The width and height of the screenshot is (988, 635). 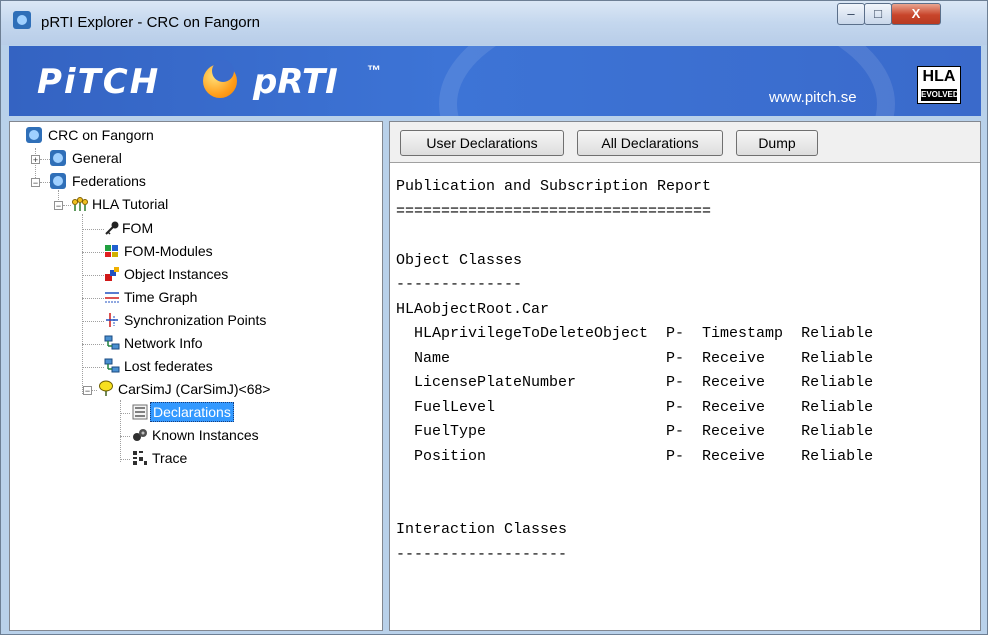 I want to click on minimize-button: –, so click(x=851, y=14).